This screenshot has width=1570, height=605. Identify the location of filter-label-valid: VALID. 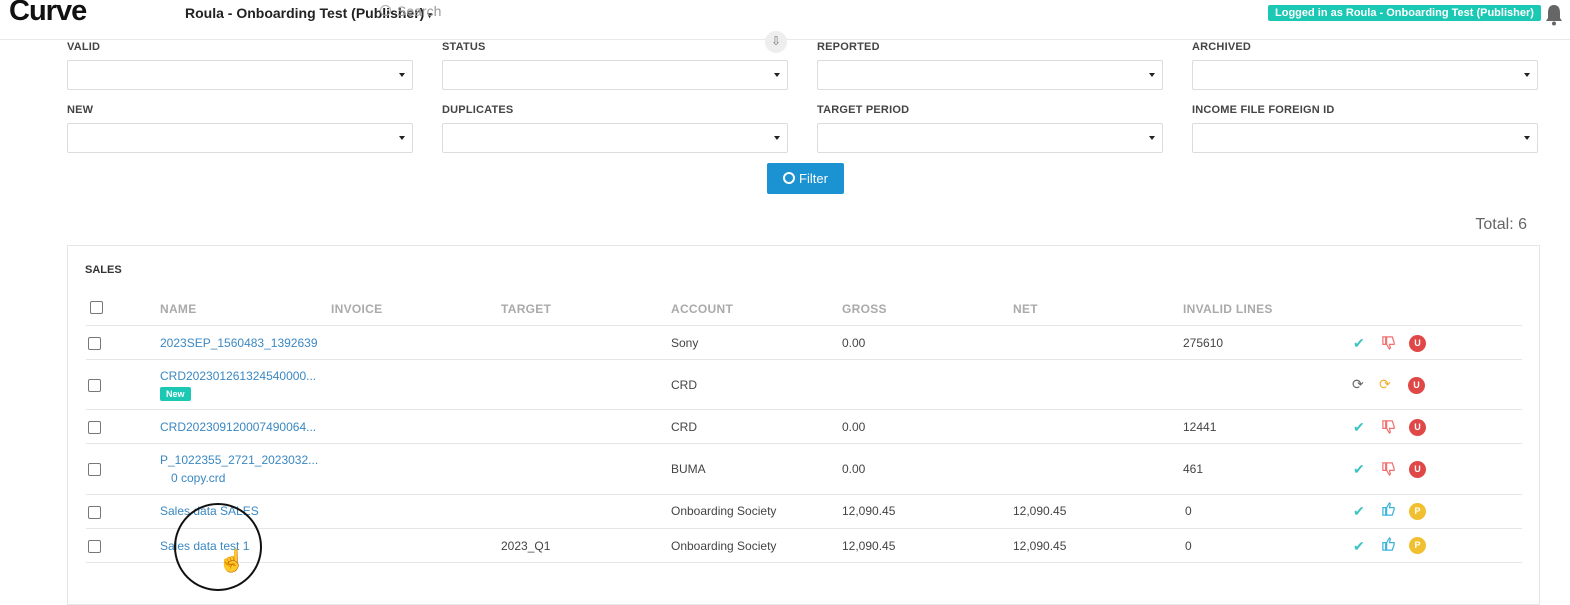
(84, 47).